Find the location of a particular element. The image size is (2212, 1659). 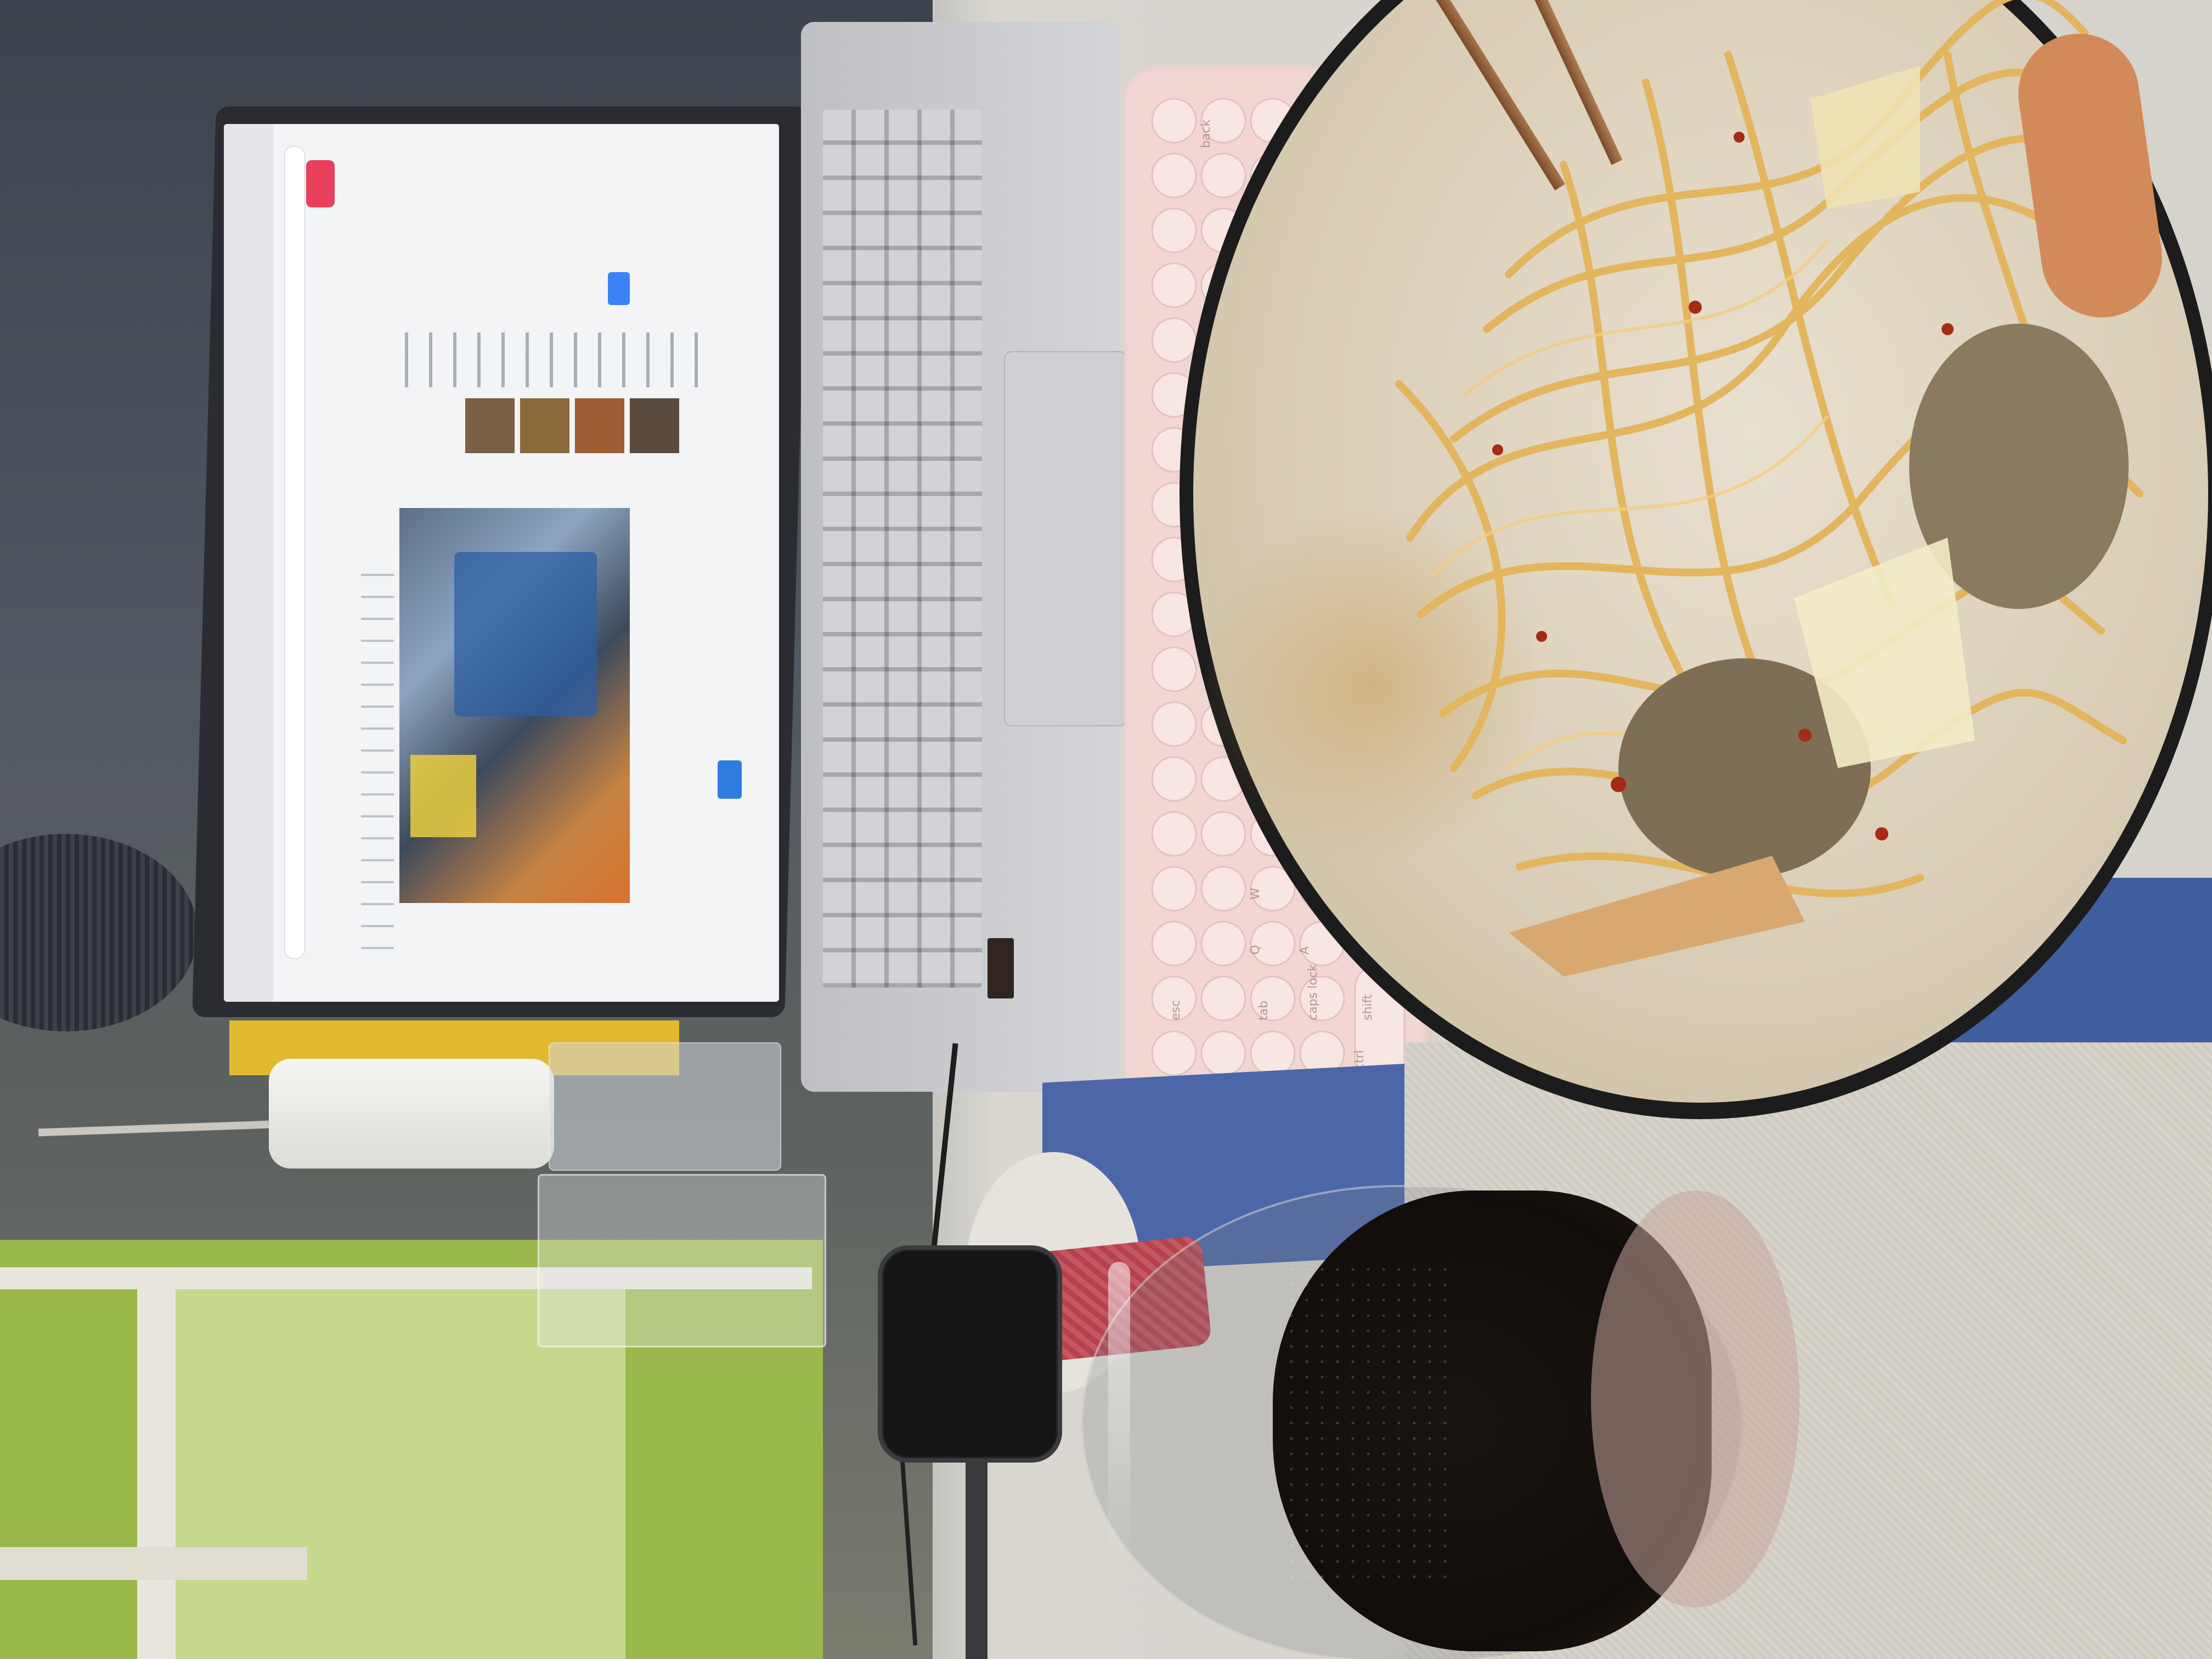

blurred-text-lines is located at coordinates (558, 359).